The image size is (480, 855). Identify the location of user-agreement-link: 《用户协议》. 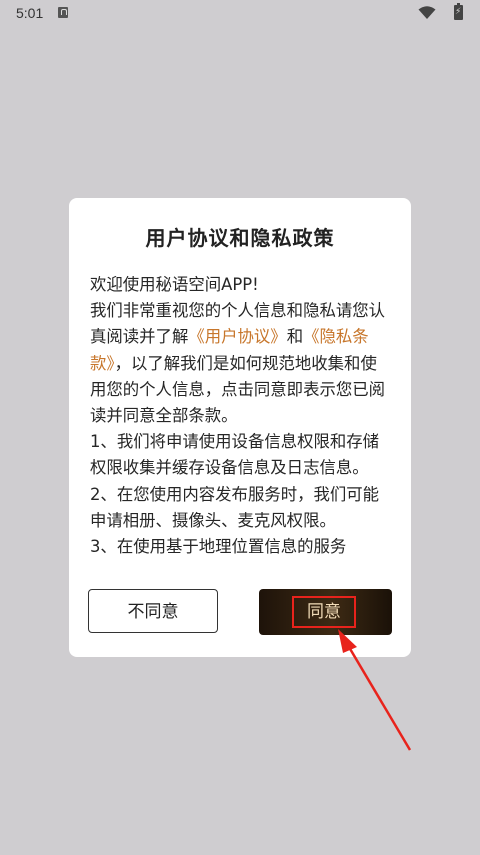
(237, 336).